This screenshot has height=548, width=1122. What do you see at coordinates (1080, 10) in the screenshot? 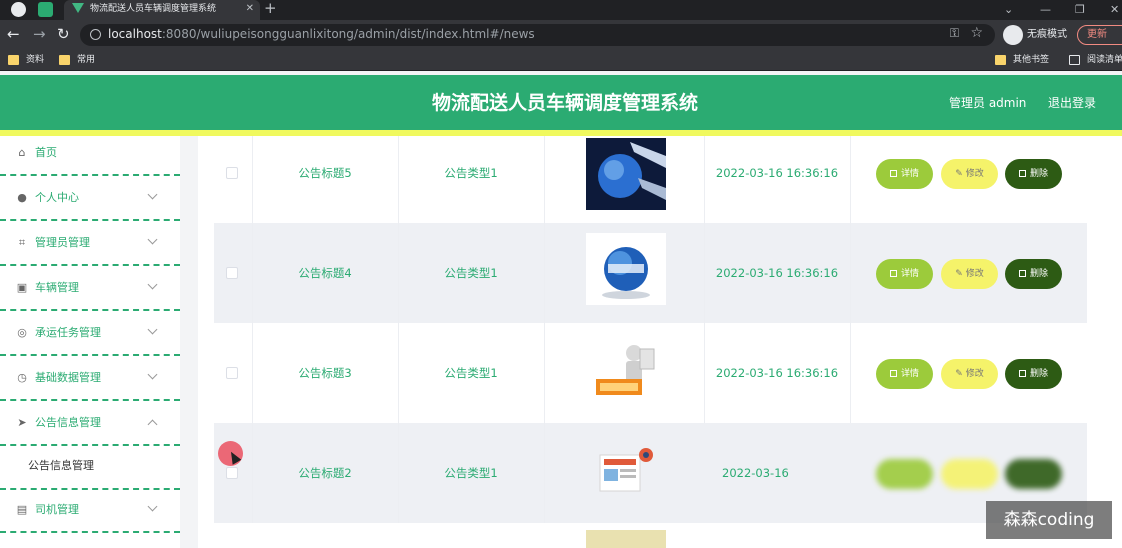
I see `restore-icon: ❐` at bounding box center [1080, 10].